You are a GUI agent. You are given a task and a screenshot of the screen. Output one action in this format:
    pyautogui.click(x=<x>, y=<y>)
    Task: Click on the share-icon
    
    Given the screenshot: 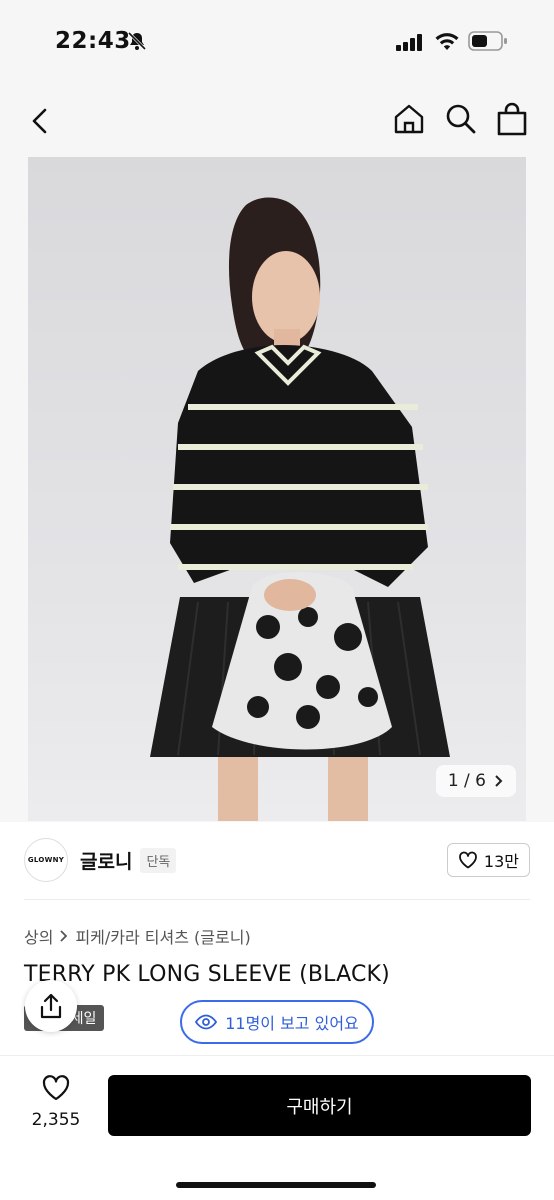 What is the action you would take?
    pyautogui.click(x=51, y=1006)
    